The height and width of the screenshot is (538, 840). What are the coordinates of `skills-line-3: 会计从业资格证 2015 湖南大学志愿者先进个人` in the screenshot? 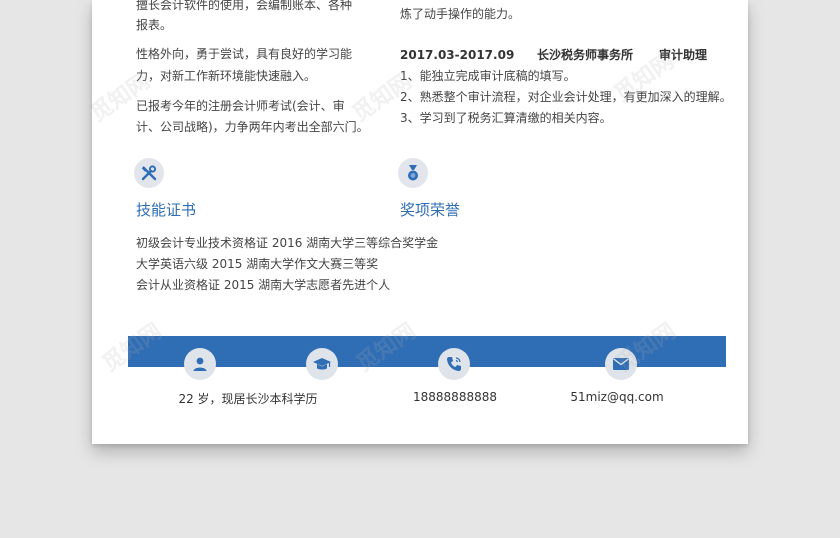 It's located at (263, 285).